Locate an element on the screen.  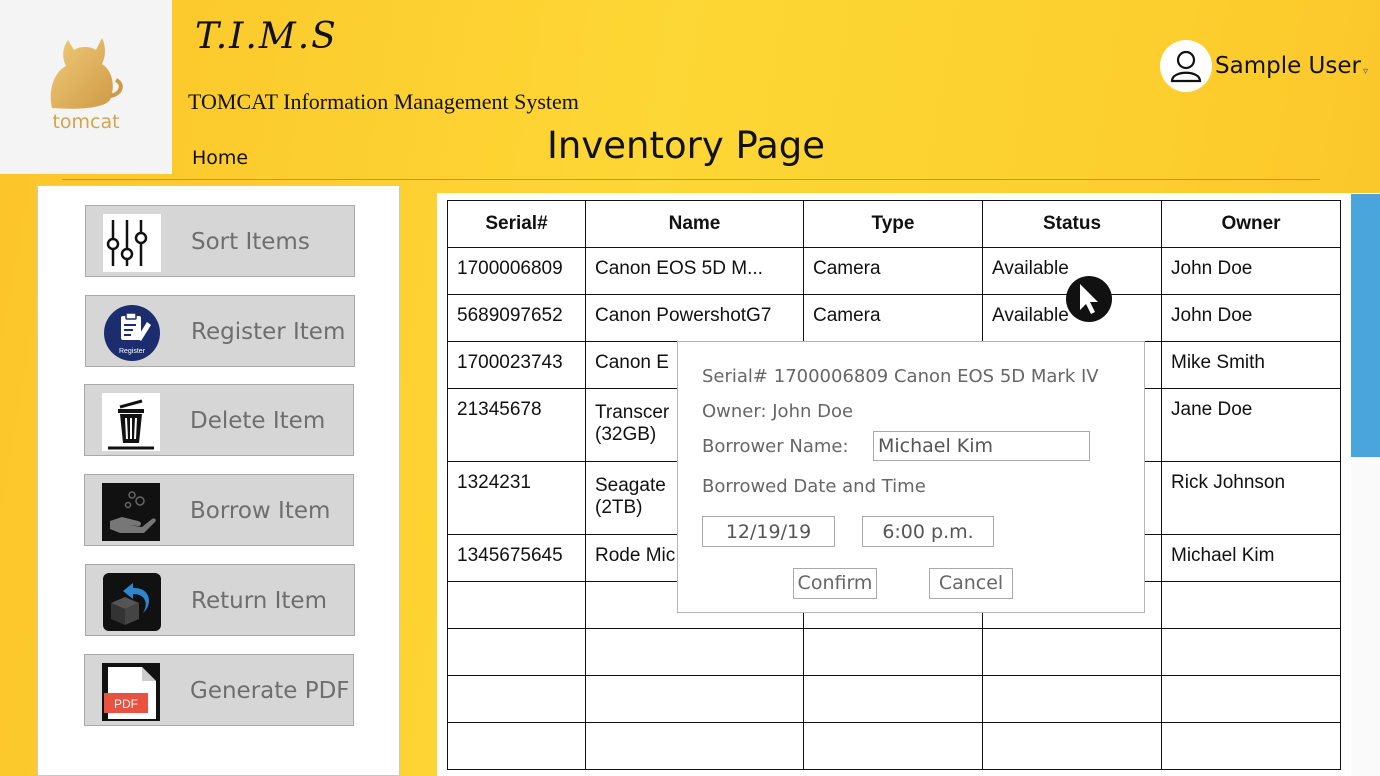
header-owner: Owner is located at coordinates (1251, 224).